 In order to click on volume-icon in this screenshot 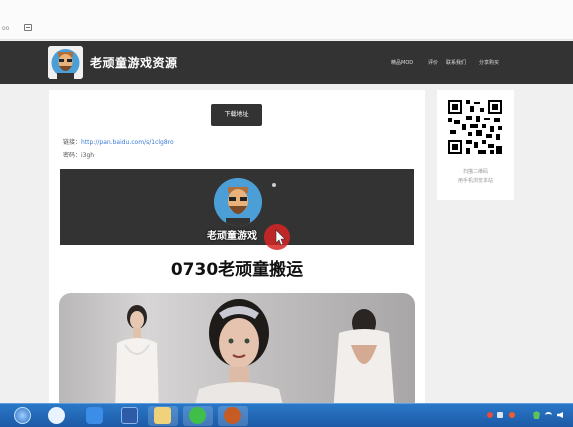, I will do `click(560, 415)`.